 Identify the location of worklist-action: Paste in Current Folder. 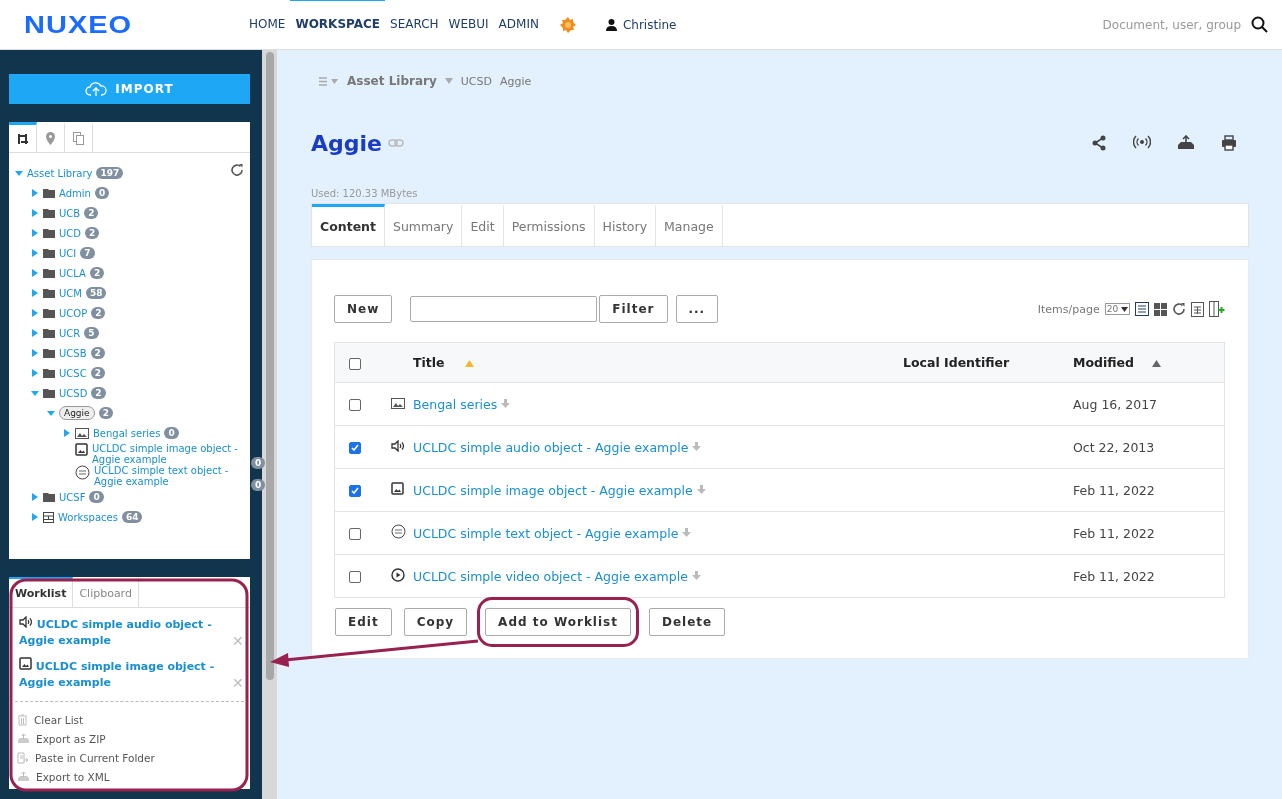
(95, 757).